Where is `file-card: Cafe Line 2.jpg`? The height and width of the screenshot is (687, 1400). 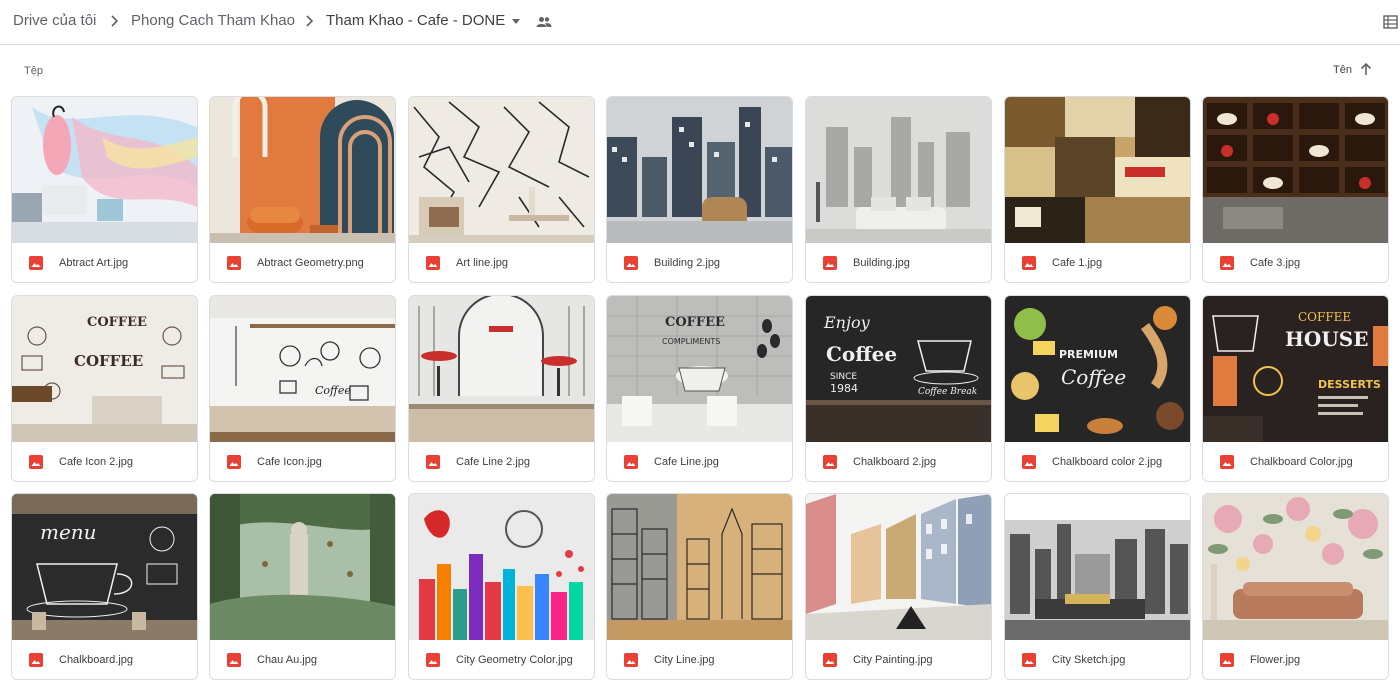 file-card: Cafe Line 2.jpg is located at coordinates (501, 388).